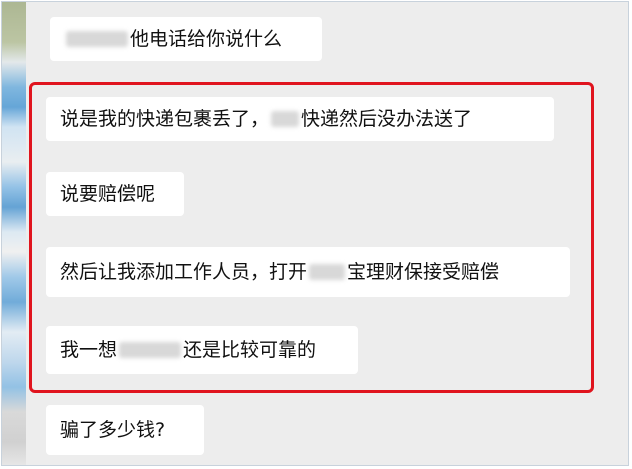 This screenshot has width=632, height=469. What do you see at coordinates (89, 350) in the screenshot?
I see `message-text-part-1: 我一想` at bounding box center [89, 350].